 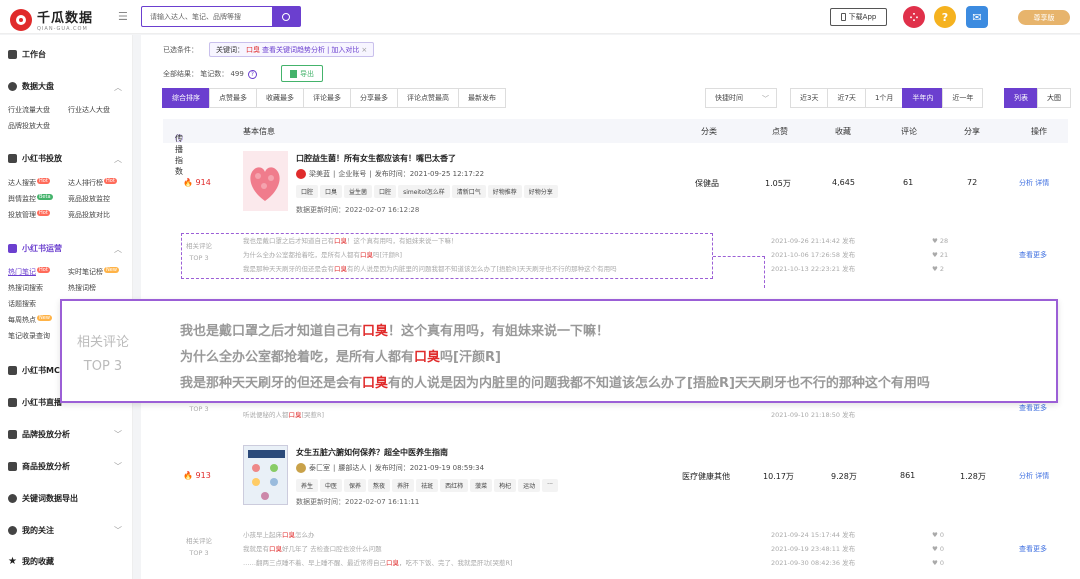 I want to click on sidebar-section-keyword-export: 关键词数据导出, so click(x=43, y=498).